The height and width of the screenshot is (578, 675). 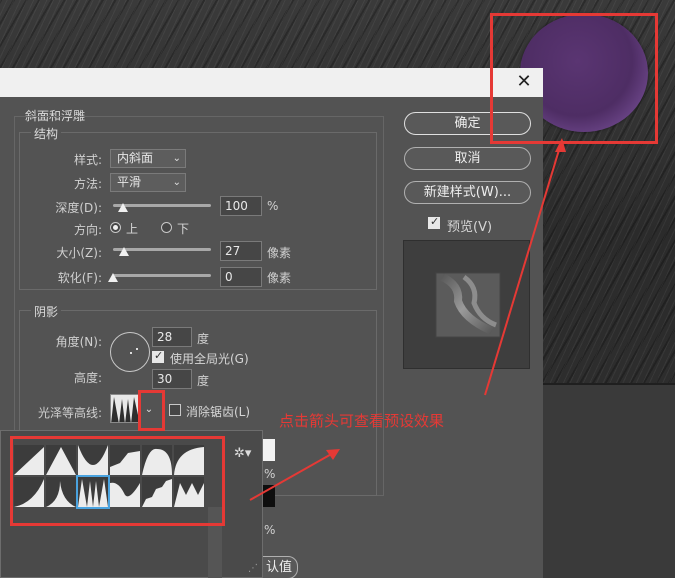 What do you see at coordinates (560, 145) in the screenshot?
I see `arrowhead-up-icon` at bounding box center [560, 145].